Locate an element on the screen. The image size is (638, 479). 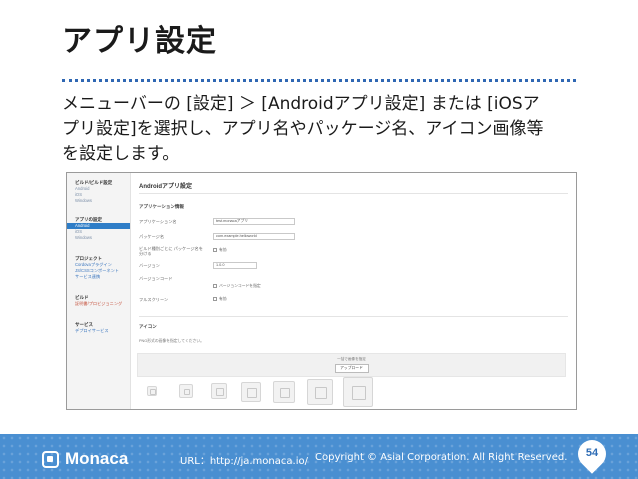
settings-title: Androidアプリ設定 is located at coordinates (165, 187).